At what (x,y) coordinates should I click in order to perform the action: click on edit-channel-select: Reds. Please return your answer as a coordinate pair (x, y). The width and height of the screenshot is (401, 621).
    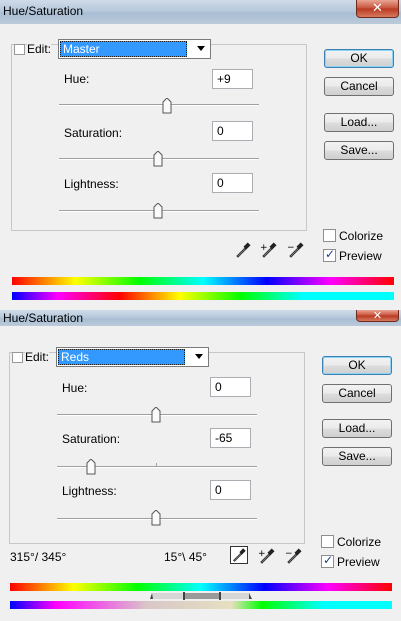
    Looking at the image, I should click on (132, 357).